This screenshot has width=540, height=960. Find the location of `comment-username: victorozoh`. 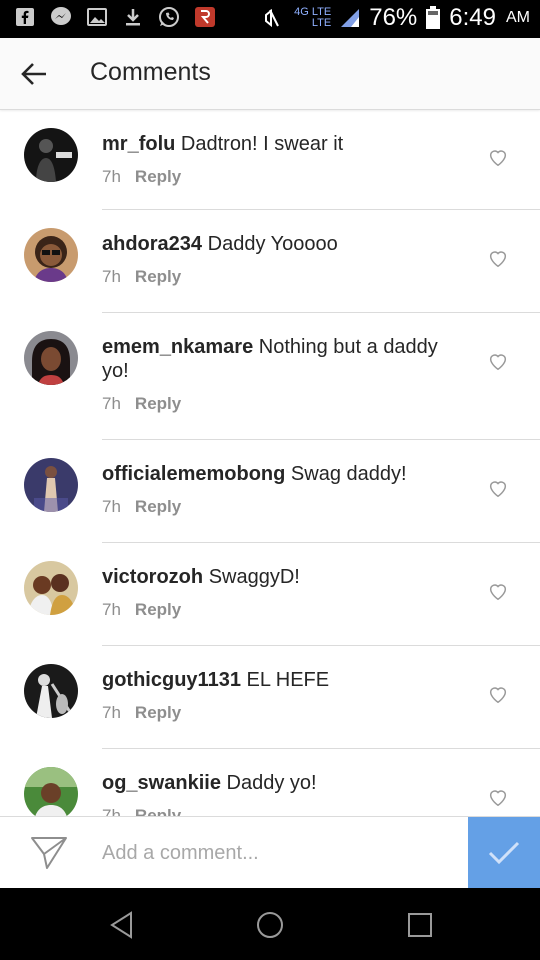

comment-username: victorozoh is located at coordinates (152, 577).